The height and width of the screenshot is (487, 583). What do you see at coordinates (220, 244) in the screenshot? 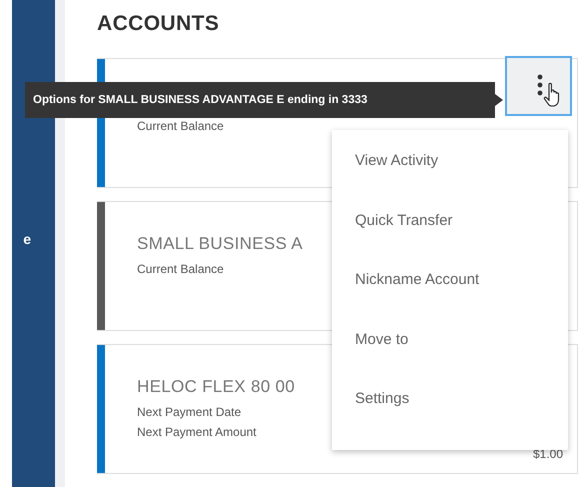
I see `account-name: SMALL BUSINESS A` at bounding box center [220, 244].